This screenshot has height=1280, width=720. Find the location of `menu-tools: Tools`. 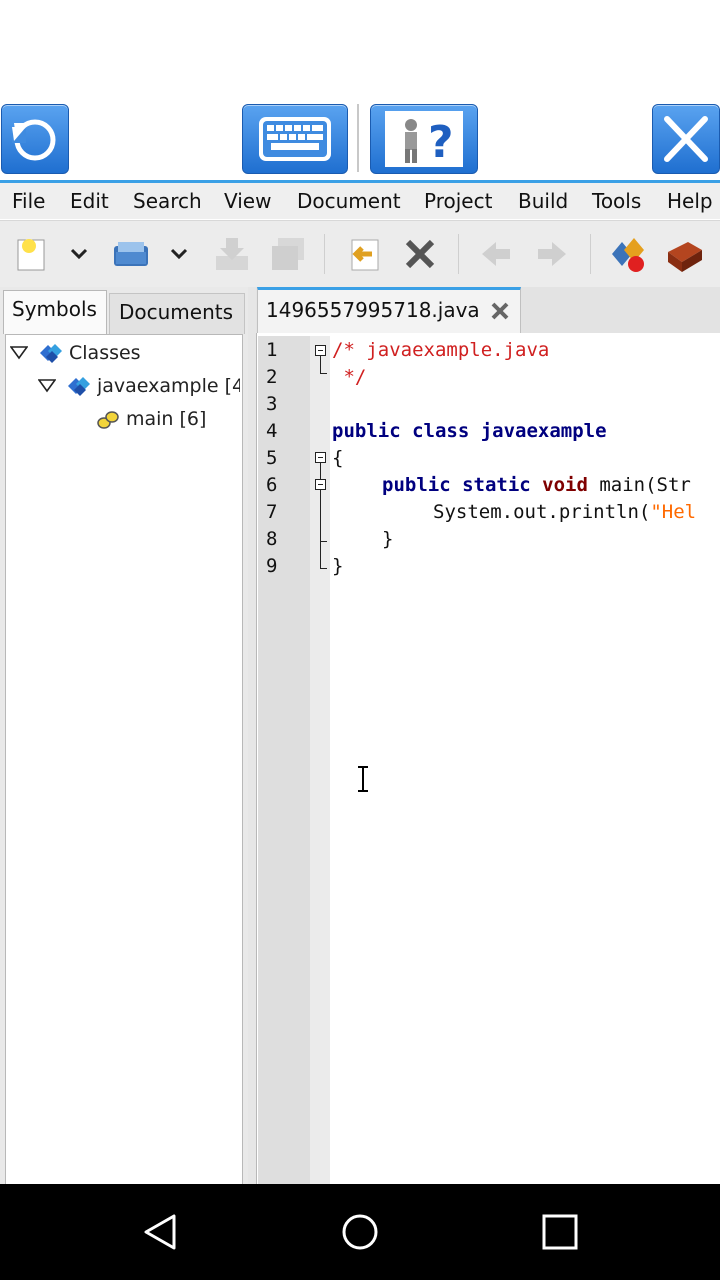

menu-tools: Tools is located at coordinates (616, 201).